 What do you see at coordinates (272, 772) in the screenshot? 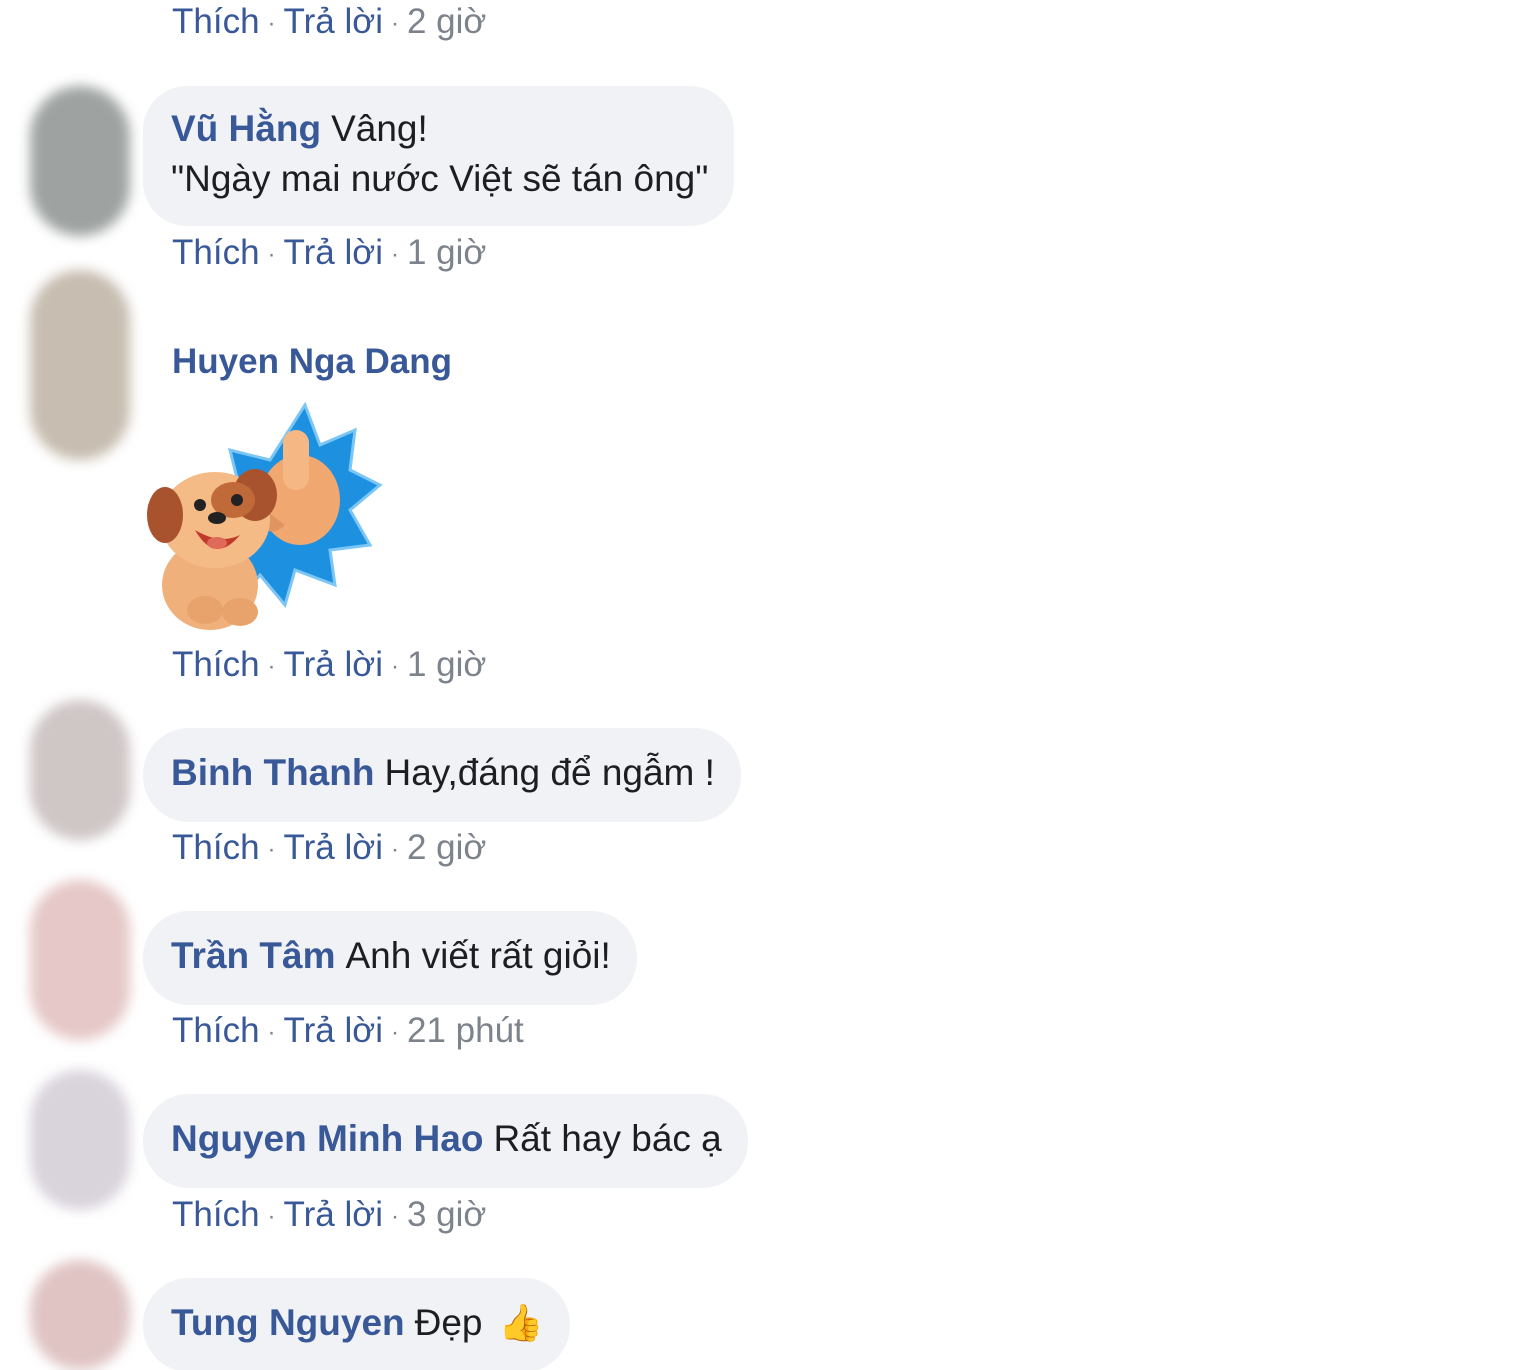
I see `comment-author: Binh Thanh` at bounding box center [272, 772].